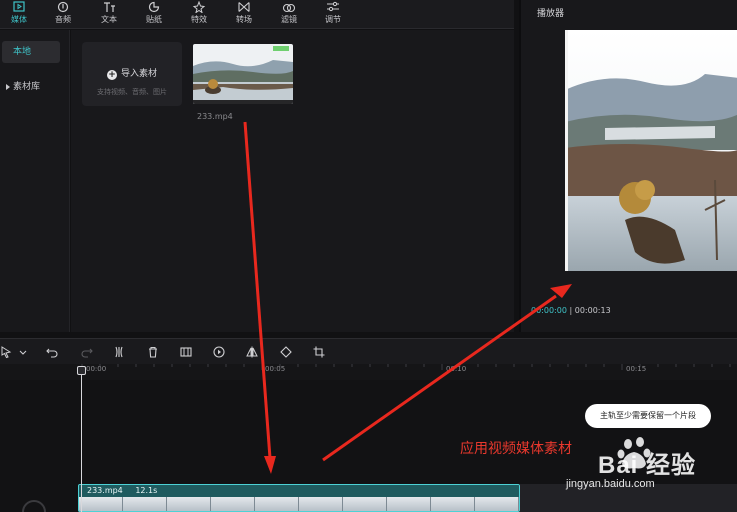  What do you see at coordinates (19, 7) in the screenshot?
I see `media-icon` at bounding box center [19, 7].